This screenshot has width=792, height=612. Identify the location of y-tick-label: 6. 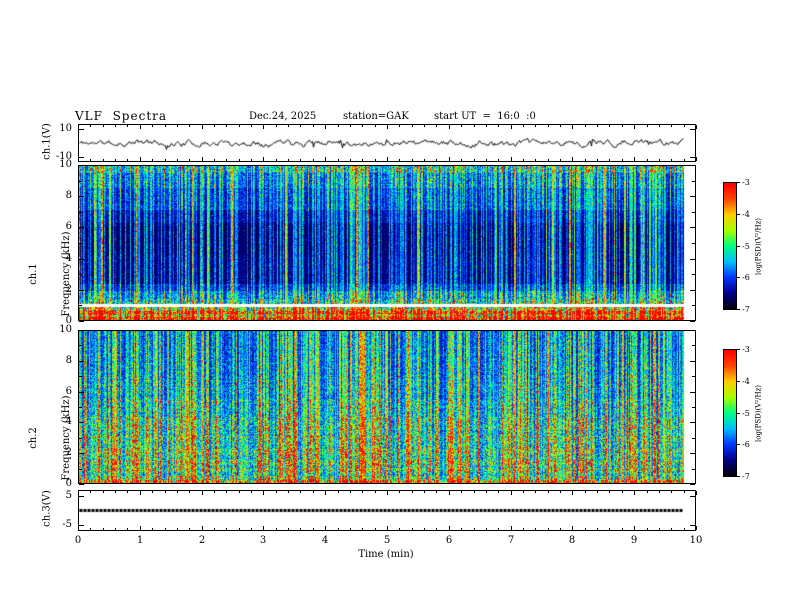
(68, 226).